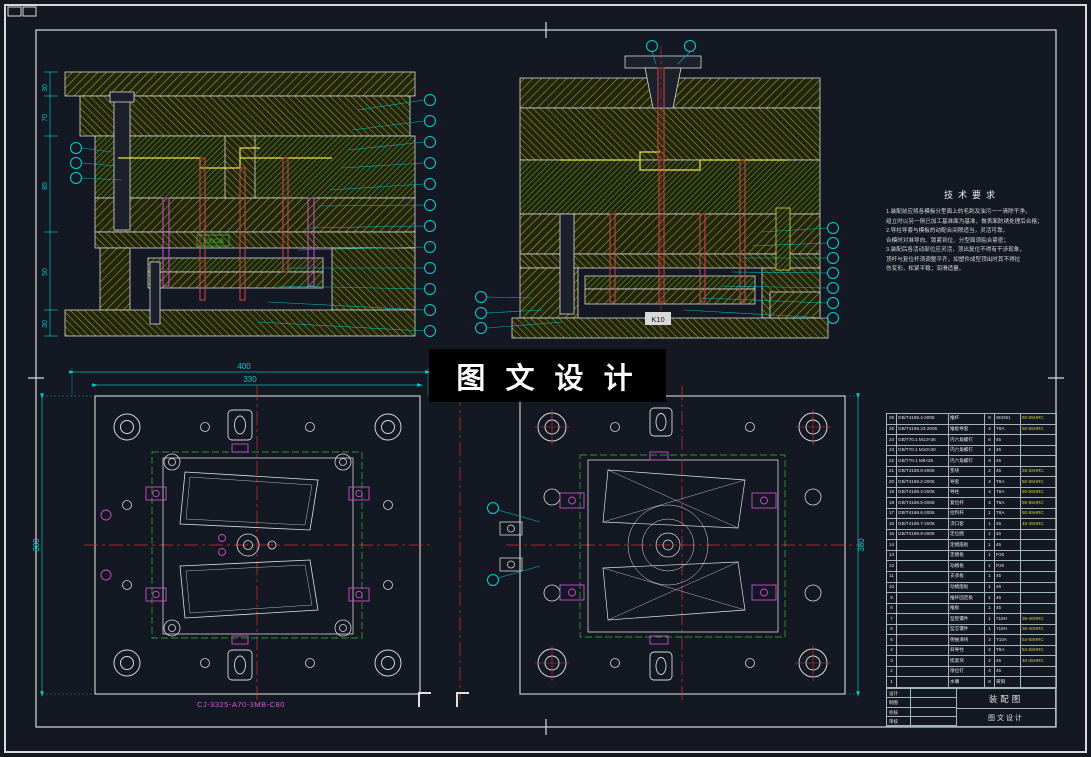 Image resolution: width=1091 pixels, height=757 pixels. I want to click on side-insert, so click(783, 239).